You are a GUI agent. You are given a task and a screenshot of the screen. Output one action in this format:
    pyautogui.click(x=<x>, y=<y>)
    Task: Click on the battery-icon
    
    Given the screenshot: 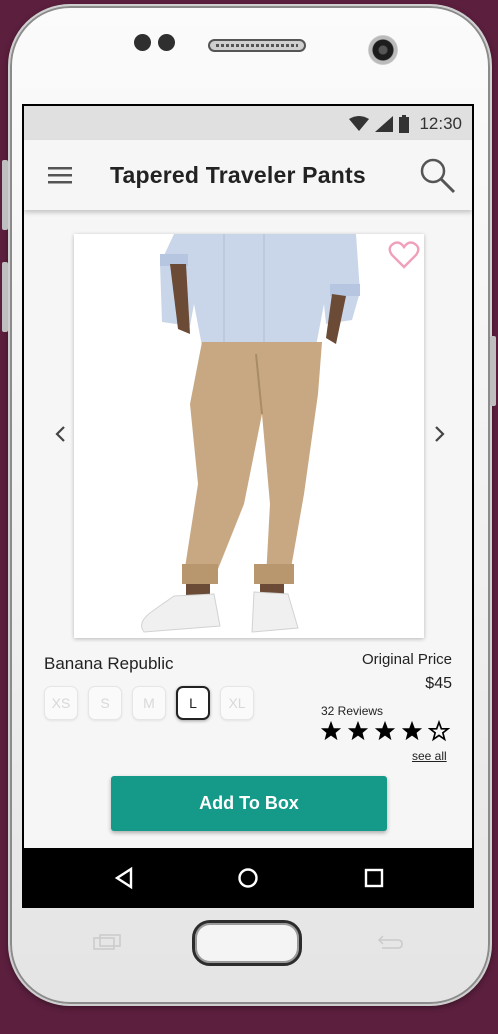 What is the action you would take?
    pyautogui.click(x=404, y=124)
    